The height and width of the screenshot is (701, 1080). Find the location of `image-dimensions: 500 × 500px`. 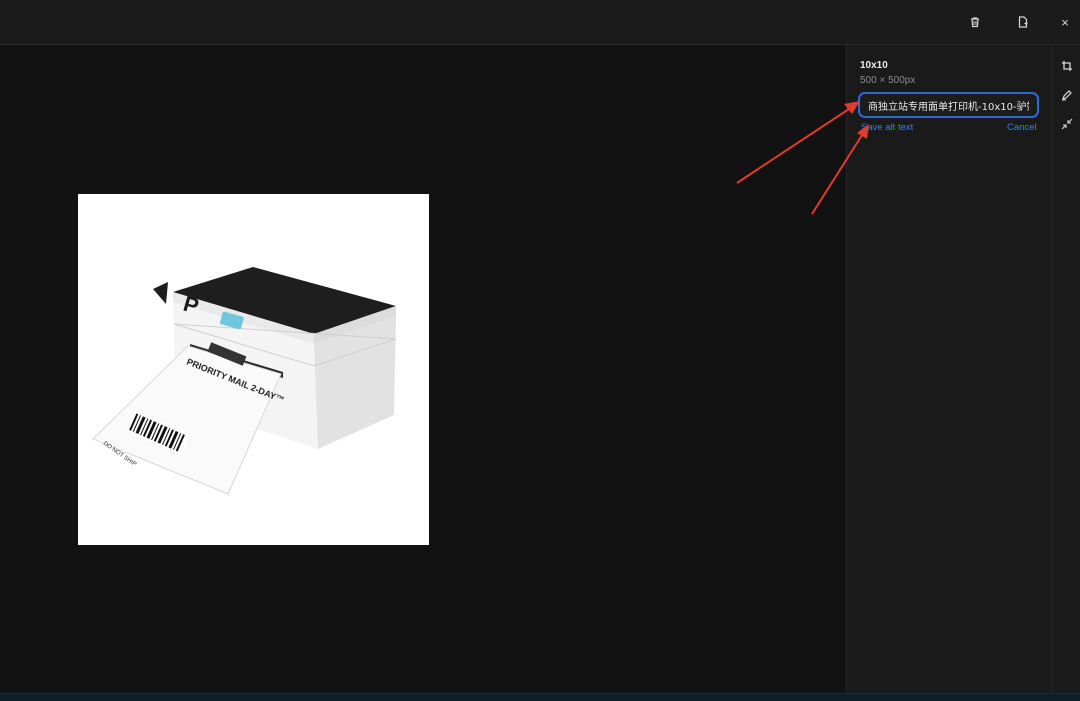

image-dimensions: 500 × 500px is located at coordinates (888, 80).